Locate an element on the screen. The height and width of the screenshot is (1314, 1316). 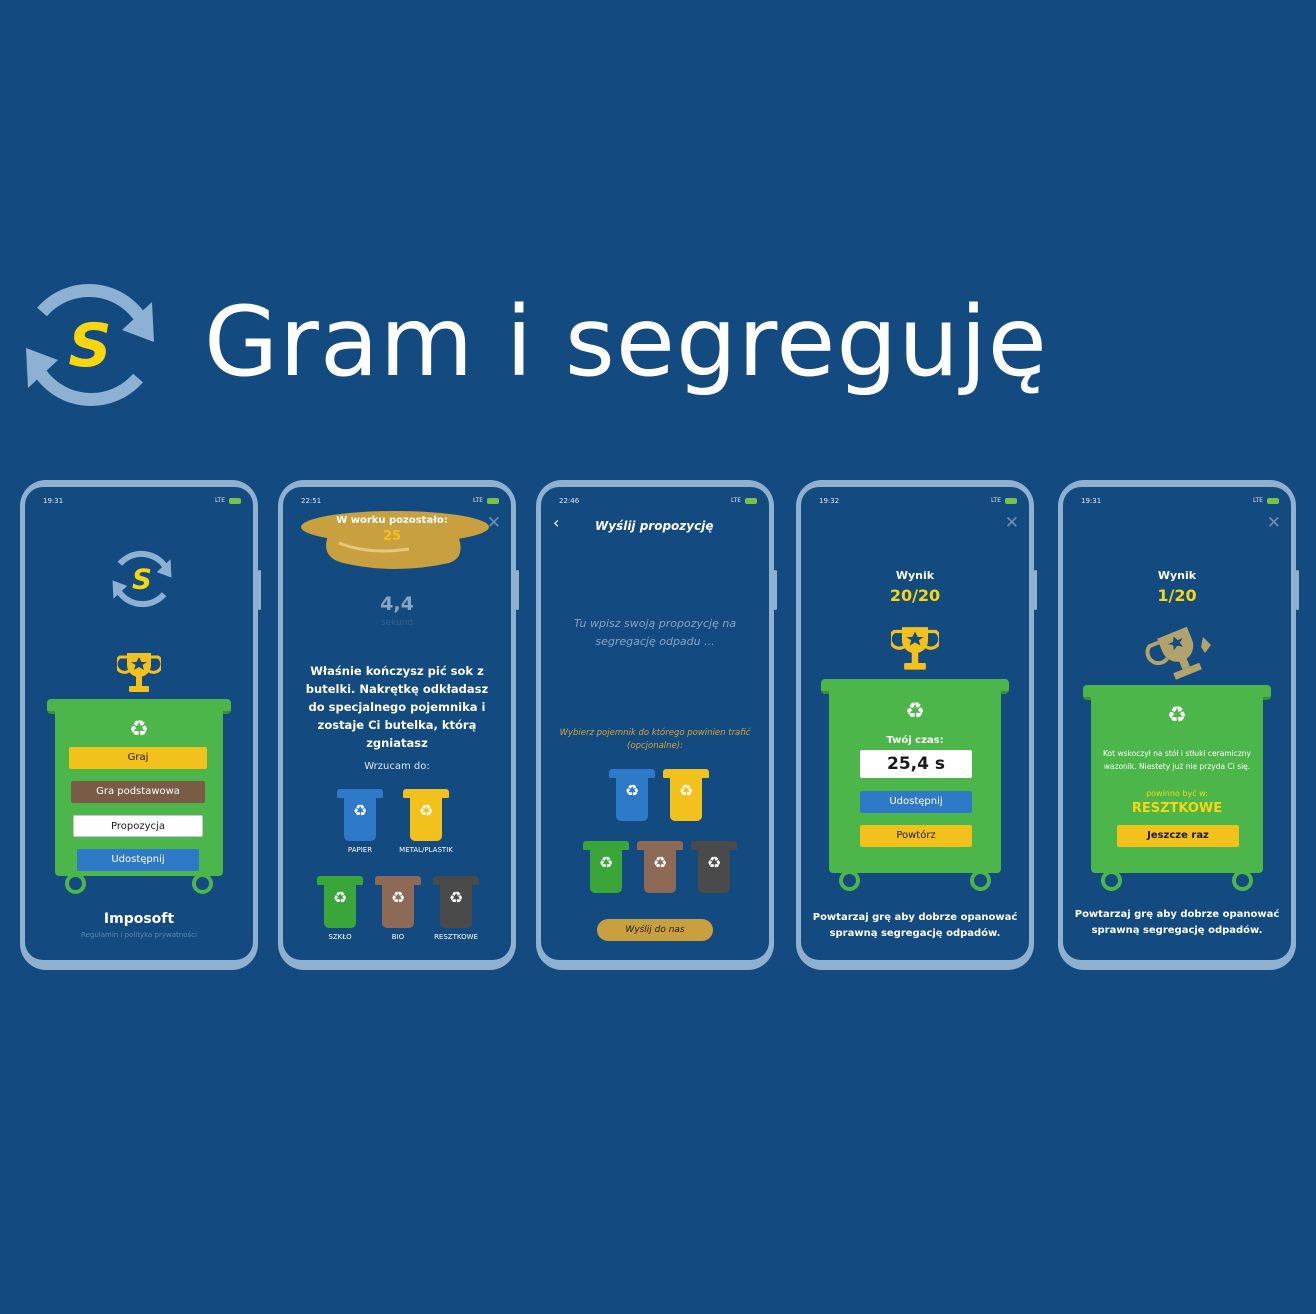
again-button: Jeszcze raz is located at coordinates (1178, 836).